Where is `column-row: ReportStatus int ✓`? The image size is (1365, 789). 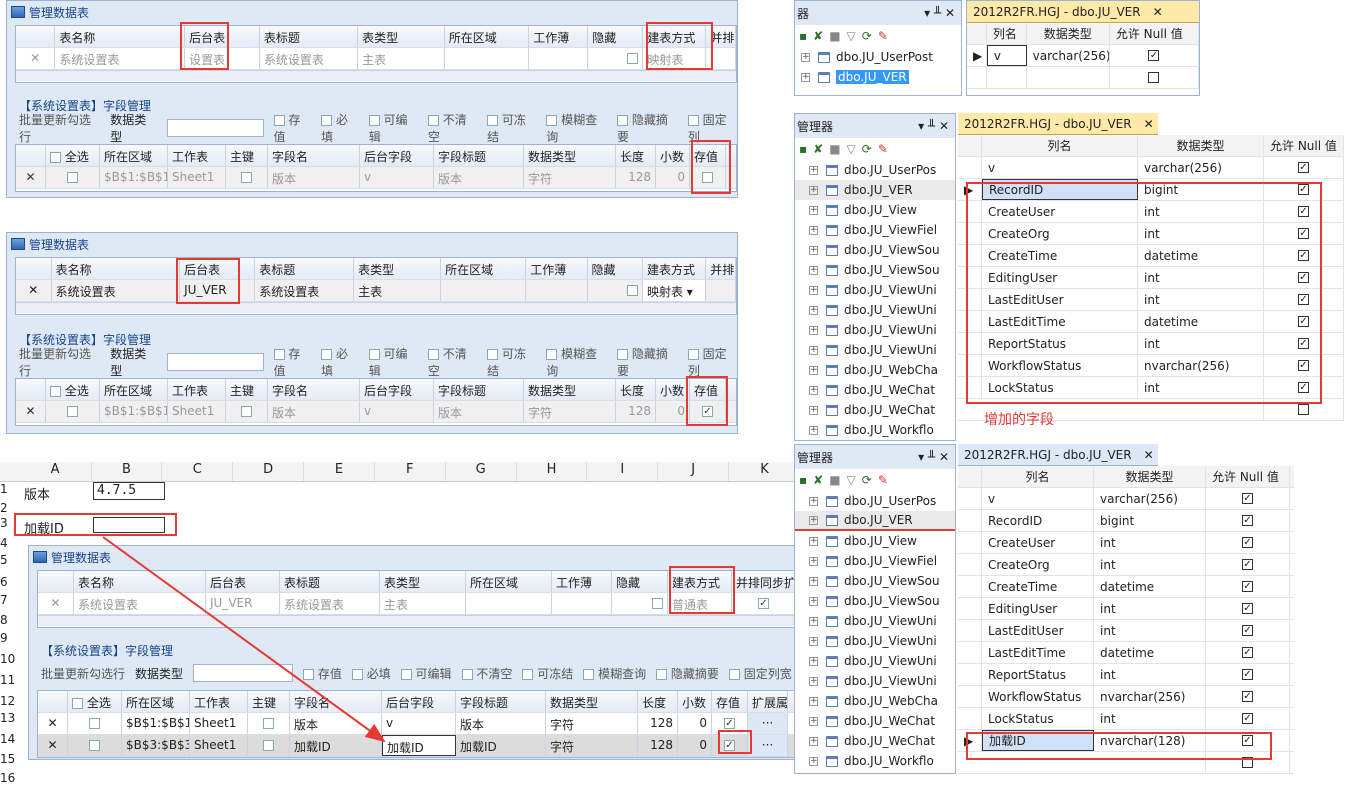
column-row: ReportStatus int ✓ is located at coordinates (1126, 675).